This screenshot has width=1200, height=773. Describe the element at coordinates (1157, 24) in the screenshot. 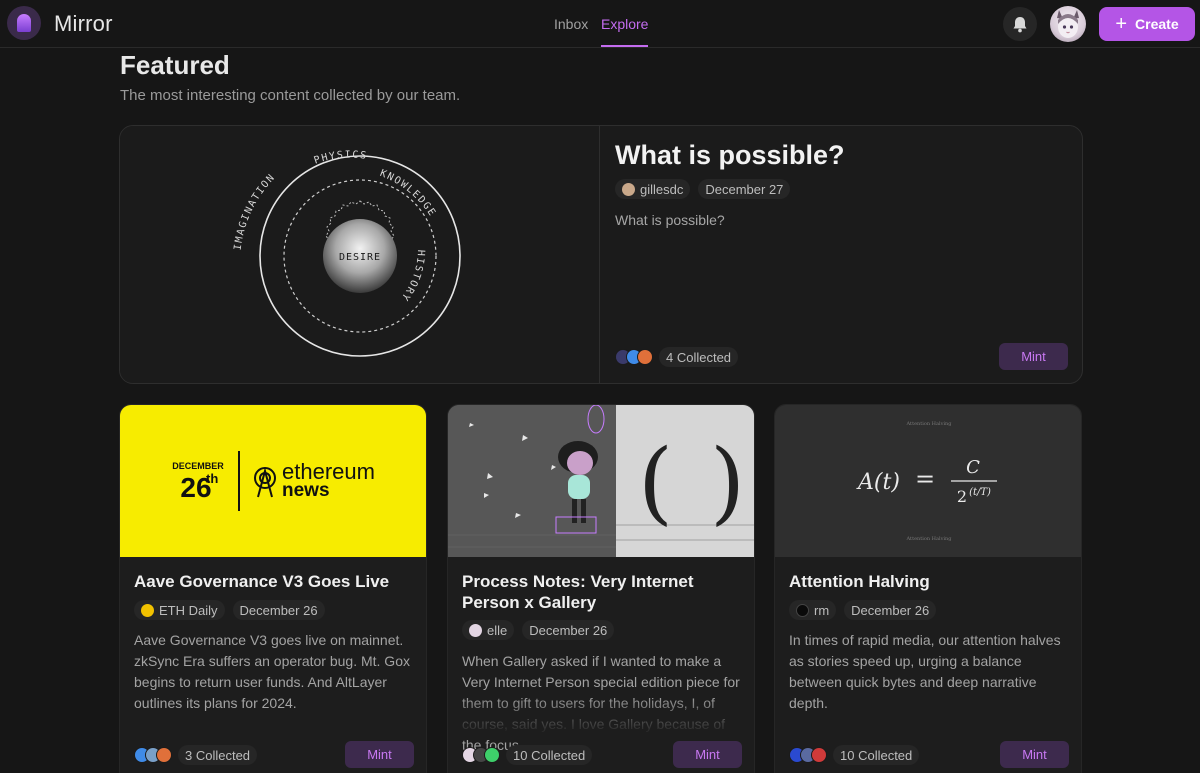

I see `create-label: Create` at that location.